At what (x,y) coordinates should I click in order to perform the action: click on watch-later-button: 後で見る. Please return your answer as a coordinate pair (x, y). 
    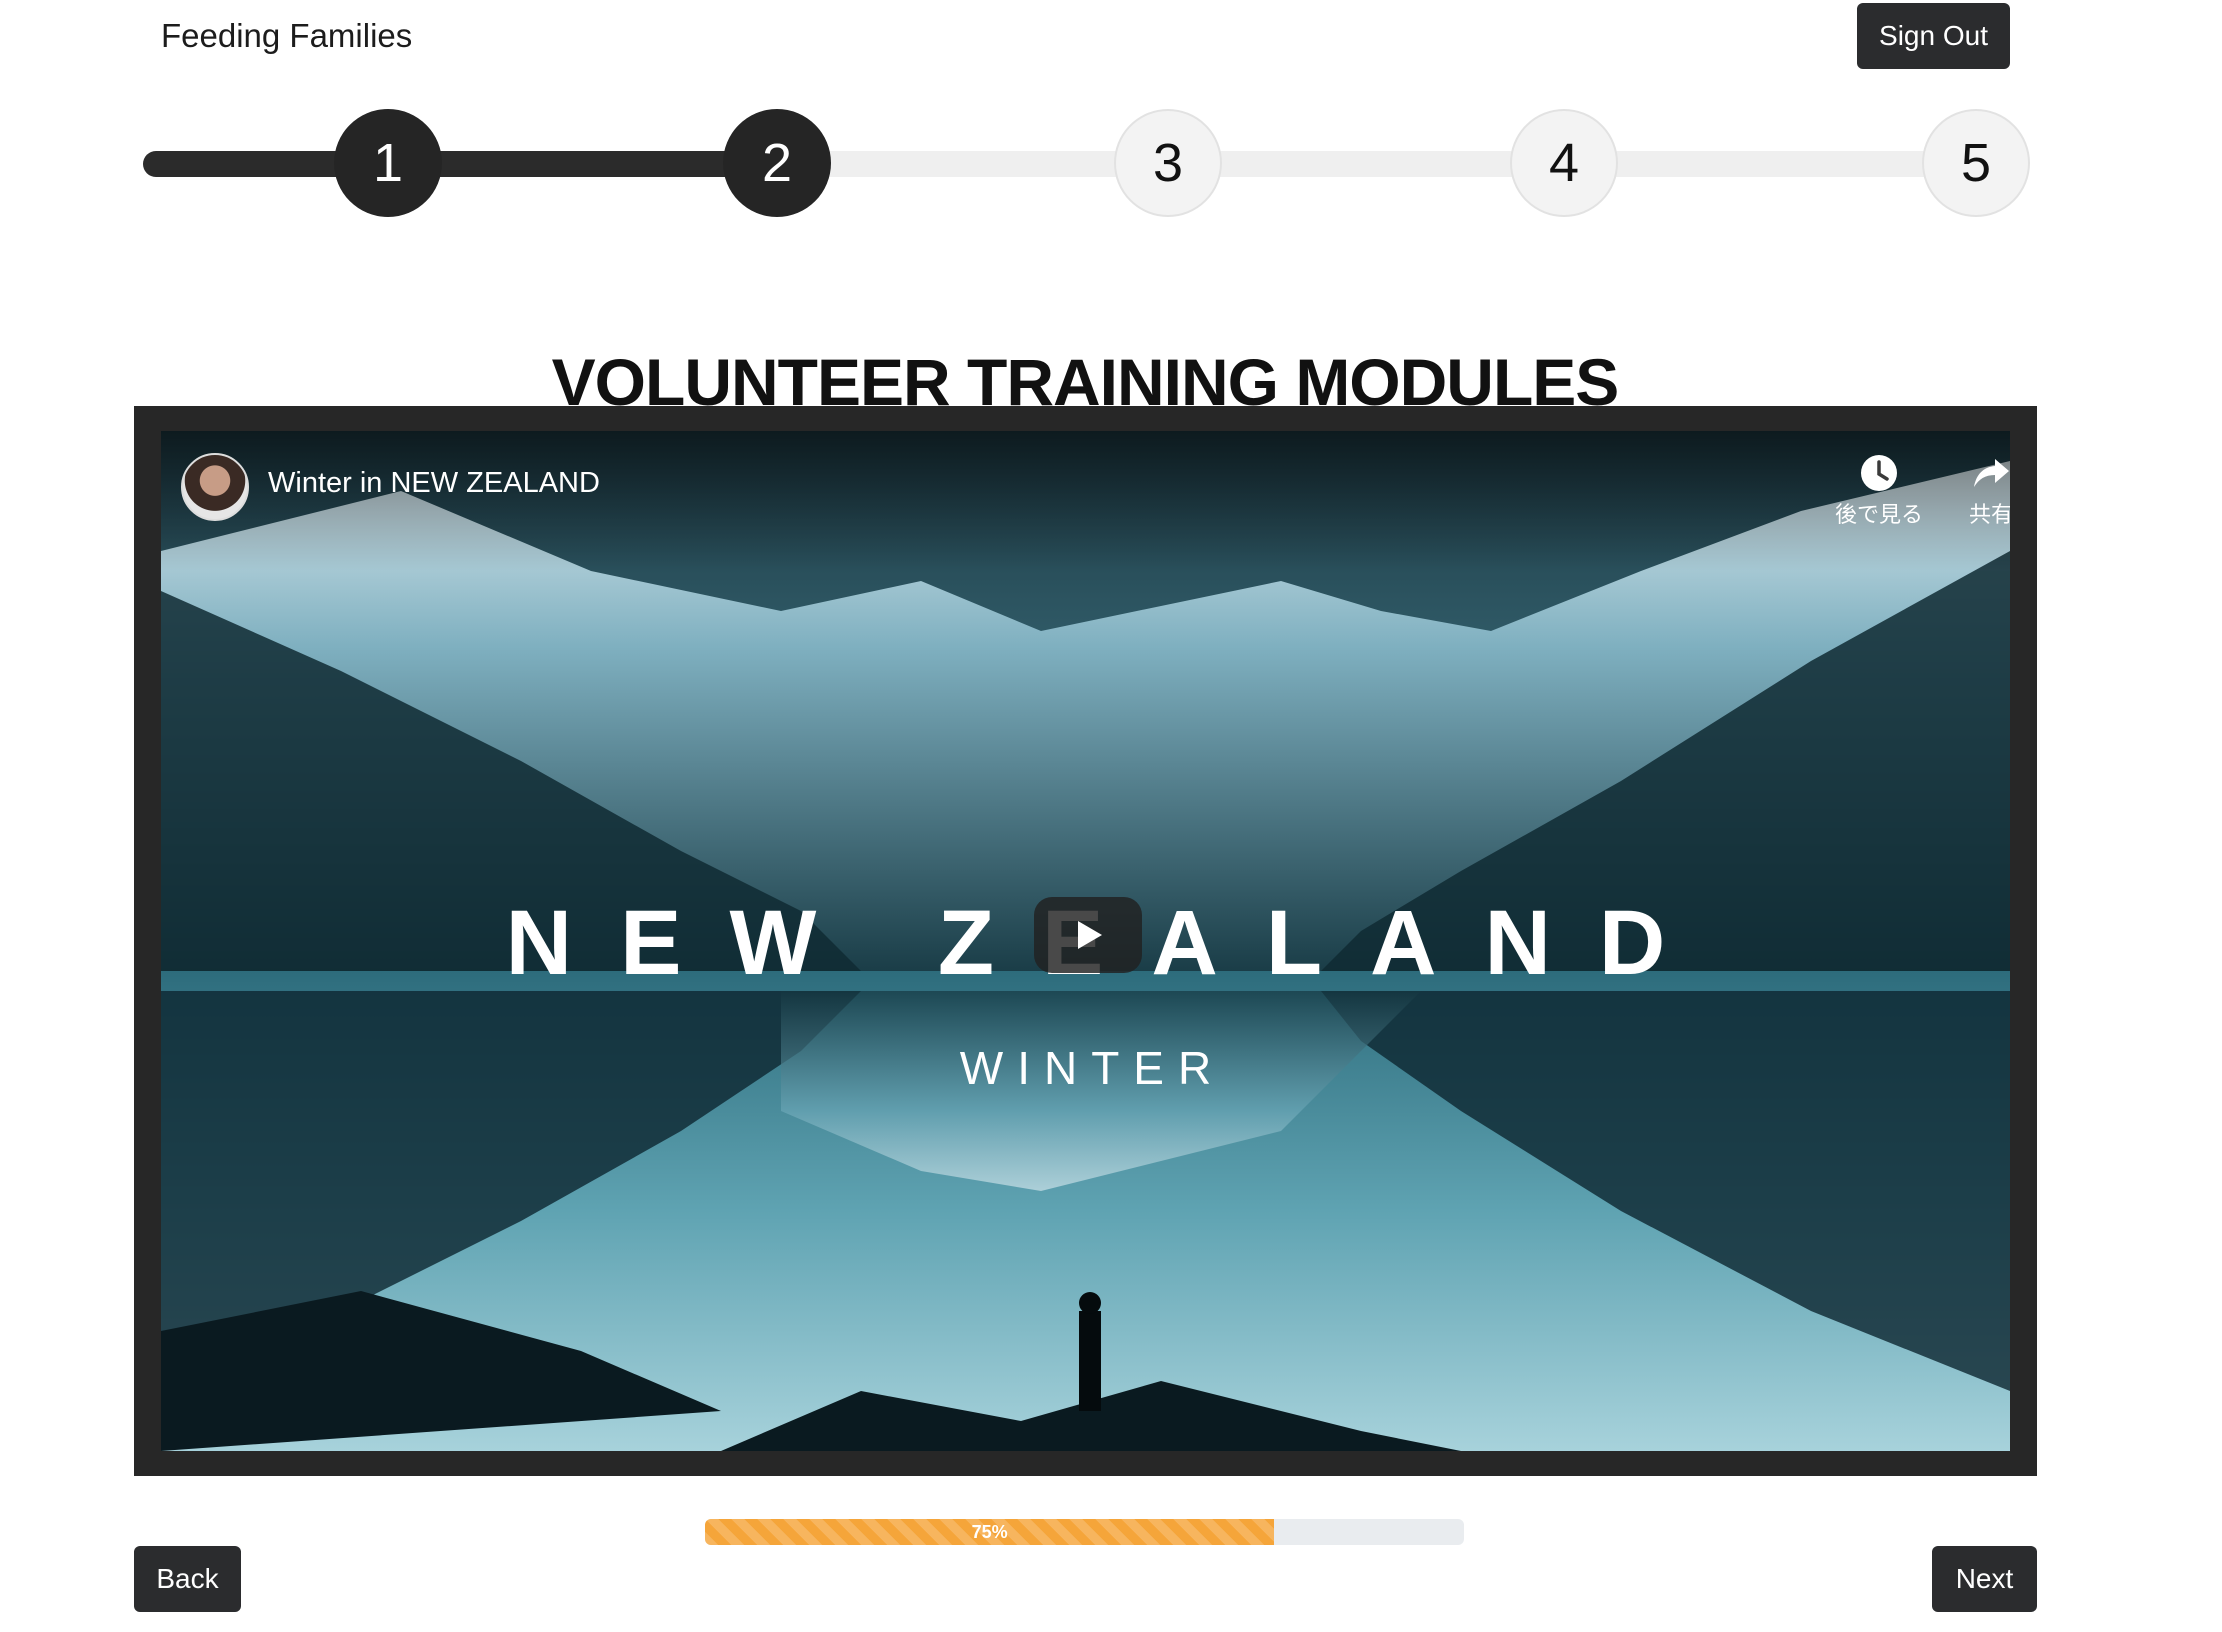
    Looking at the image, I should click on (1879, 491).